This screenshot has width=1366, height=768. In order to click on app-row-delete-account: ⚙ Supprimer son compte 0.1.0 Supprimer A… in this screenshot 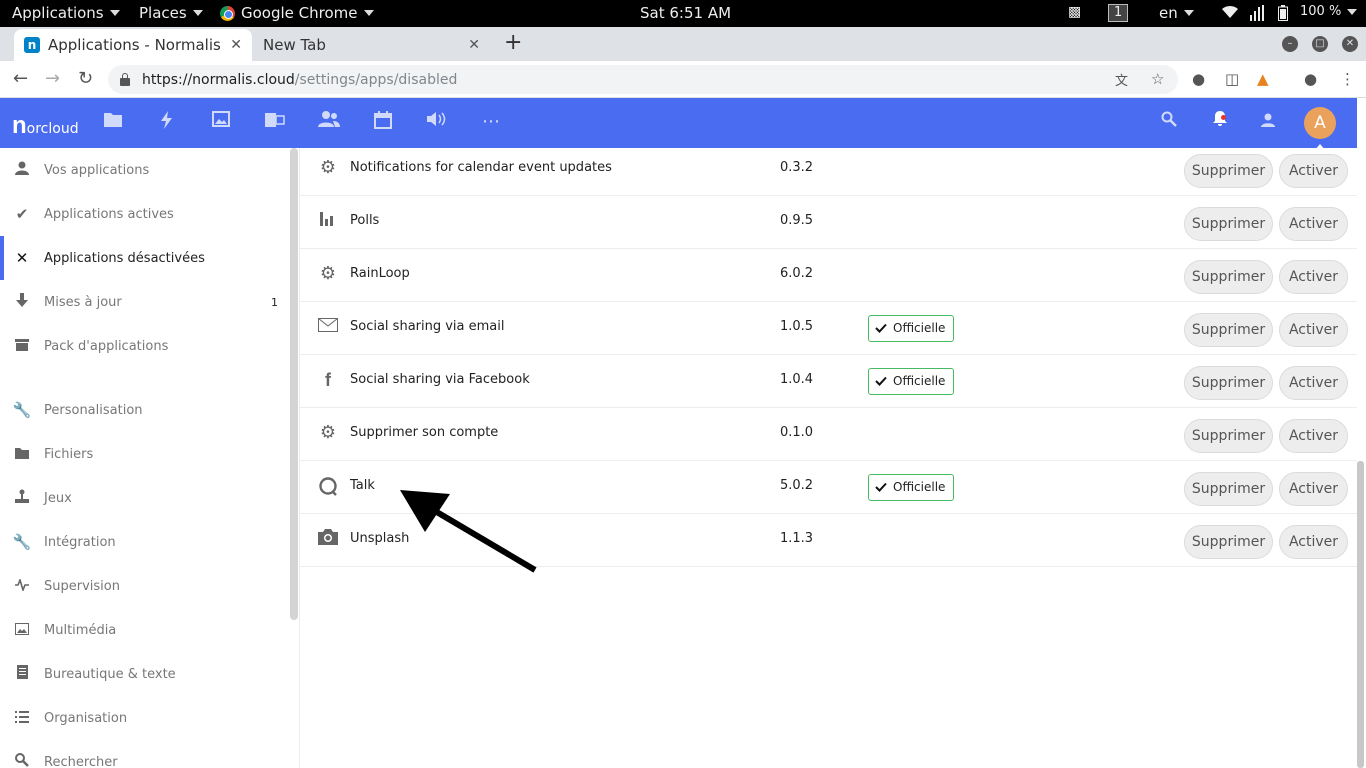, I will do `click(828, 434)`.